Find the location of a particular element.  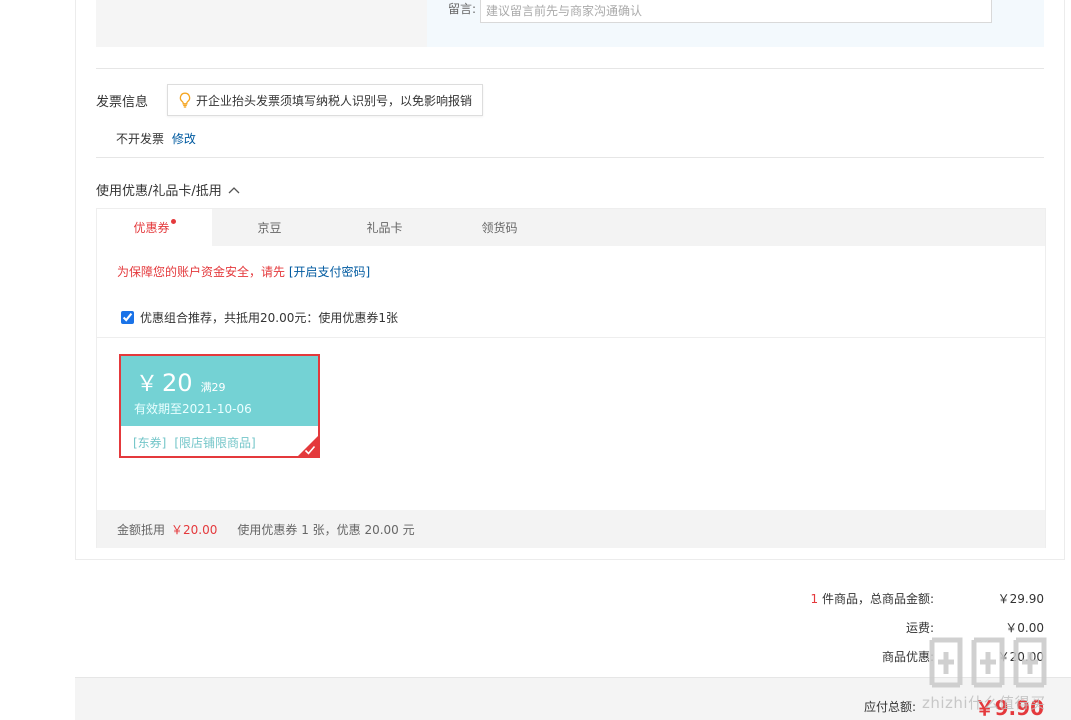

discount-summary-bar: 金额抵用 ￥20.00 使用优惠券 1 张，优惠 20.00 元 is located at coordinates (571, 529).